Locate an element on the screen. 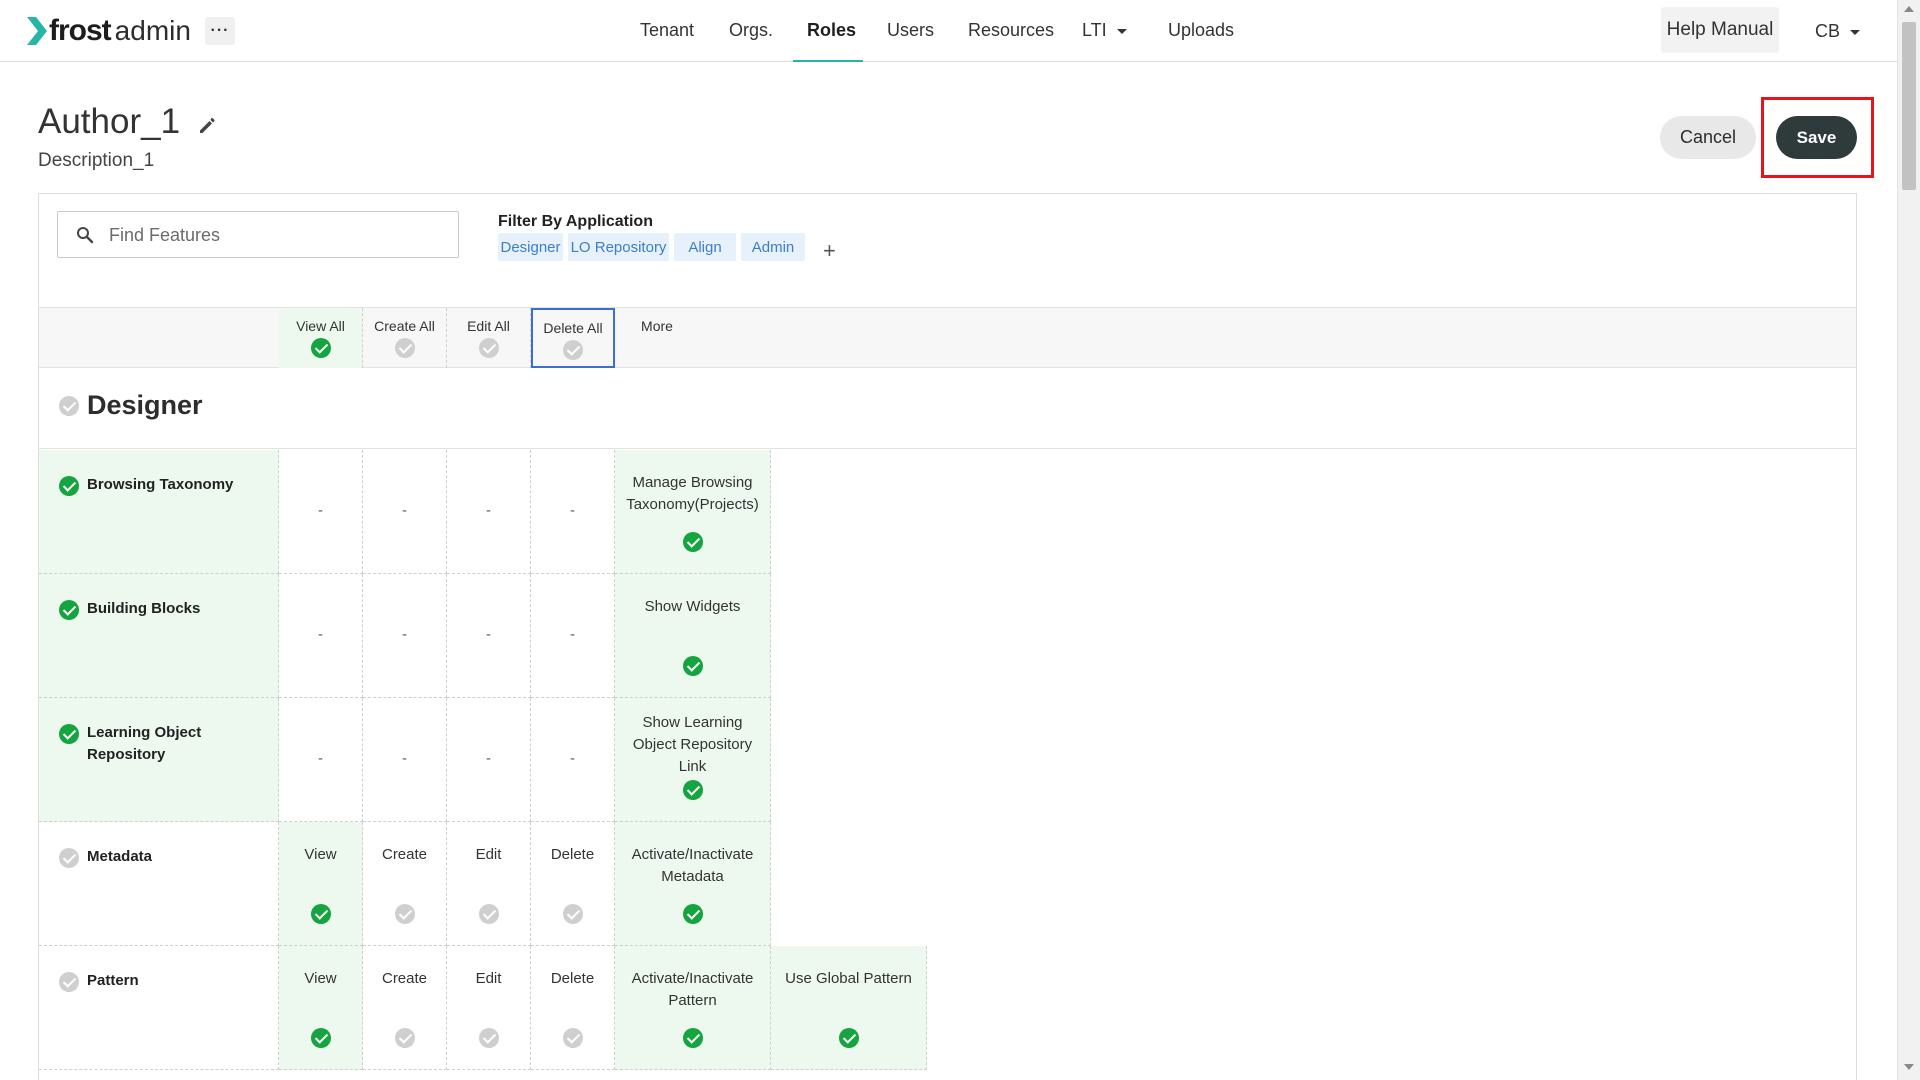 Image resolution: width=1920 pixels, height=1080 pixels. nav-lti: LTI is located at coordinates (1104, 30).